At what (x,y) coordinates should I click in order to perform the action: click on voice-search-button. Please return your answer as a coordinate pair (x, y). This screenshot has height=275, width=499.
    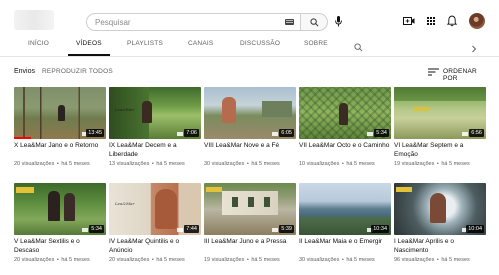
    Looking at the image, I should click on (339, 22).